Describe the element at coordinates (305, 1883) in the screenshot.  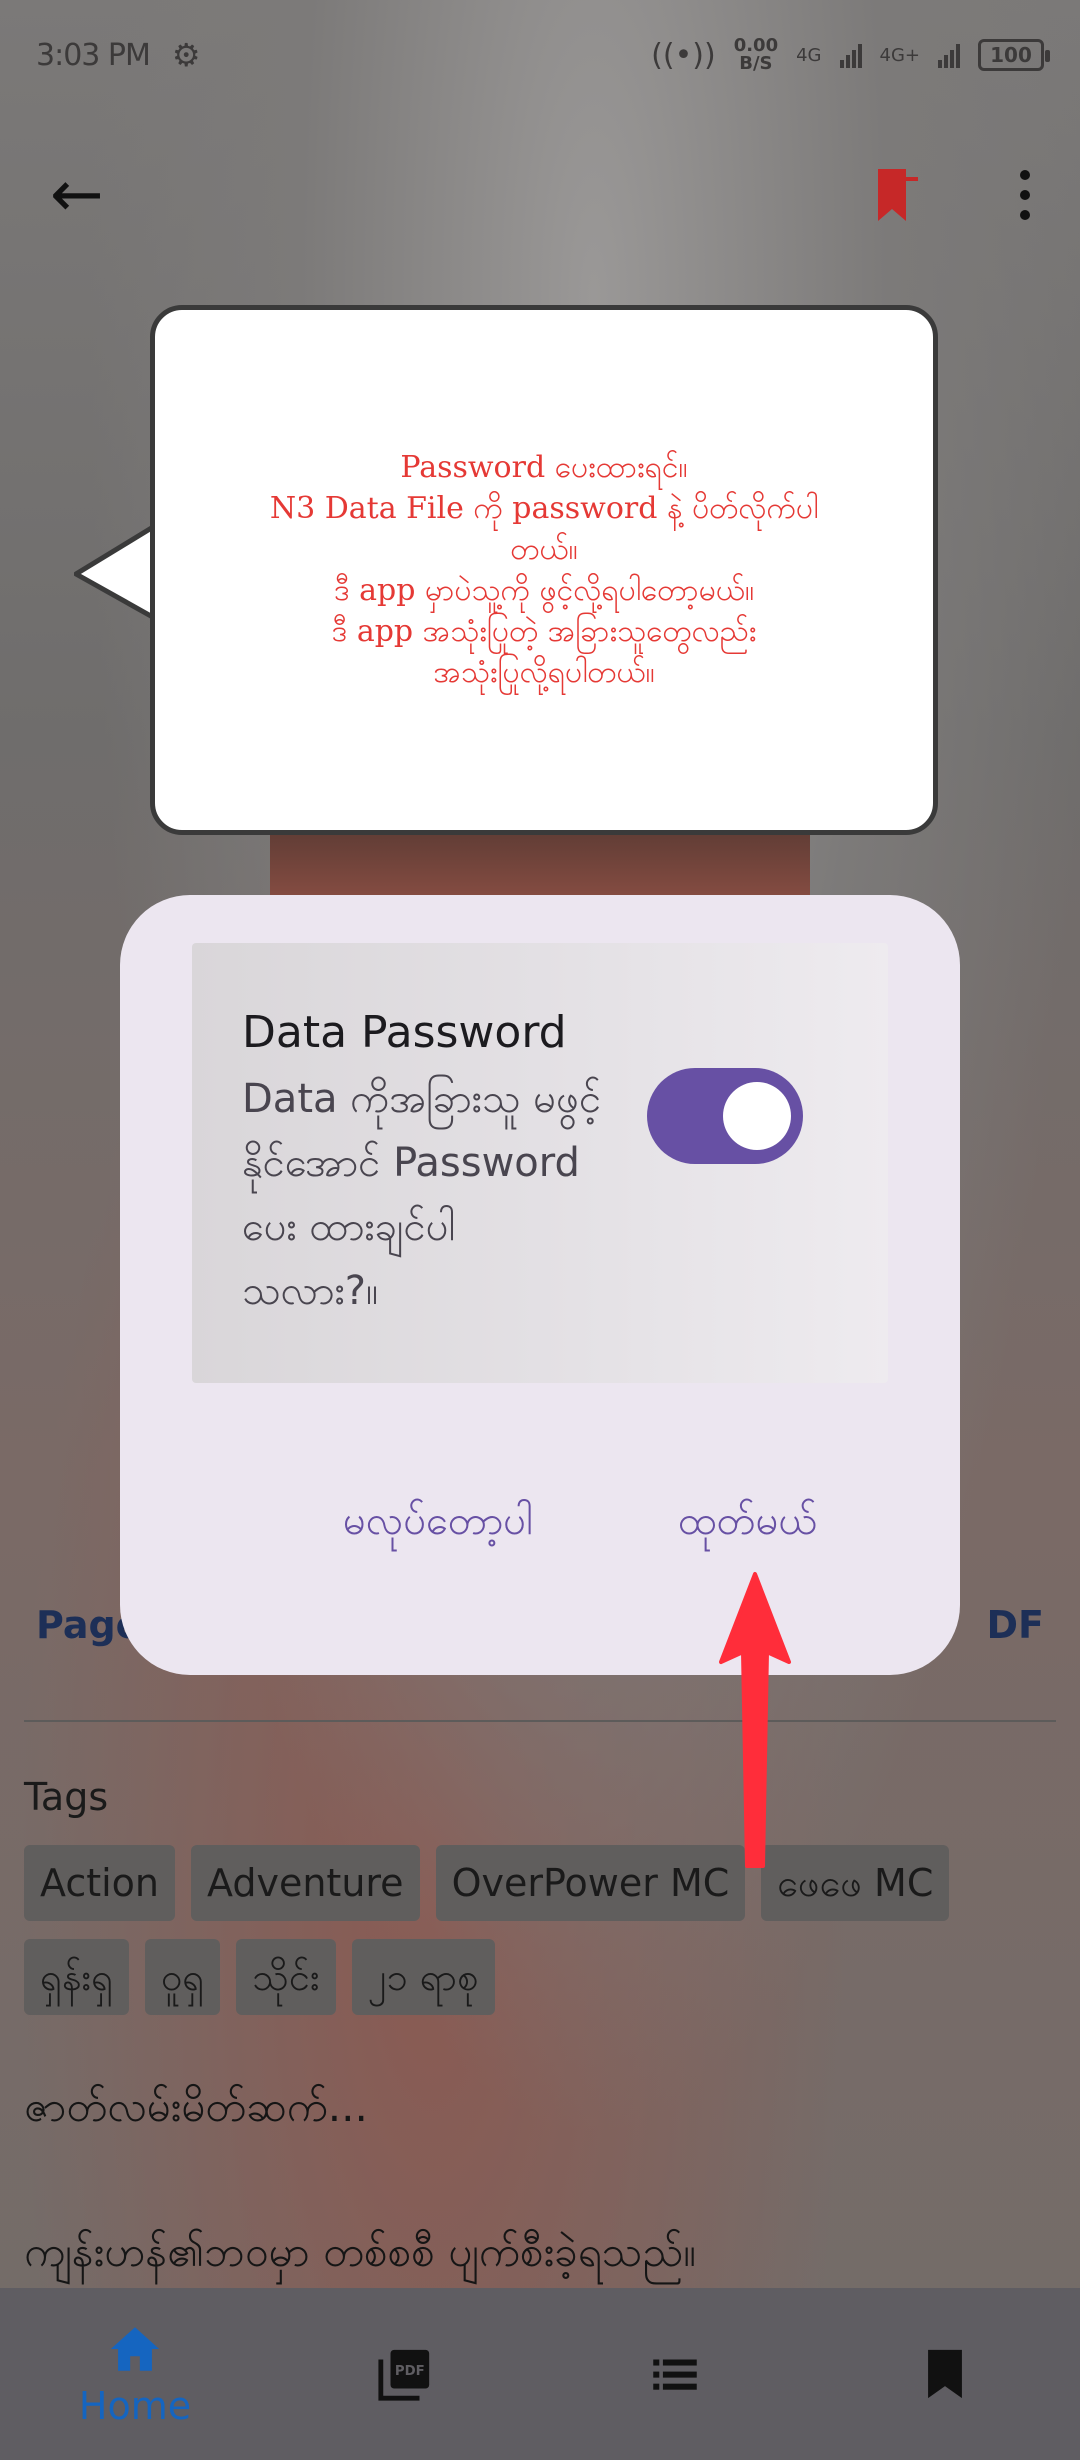
I see `tag-chip: Adventure` at that location.